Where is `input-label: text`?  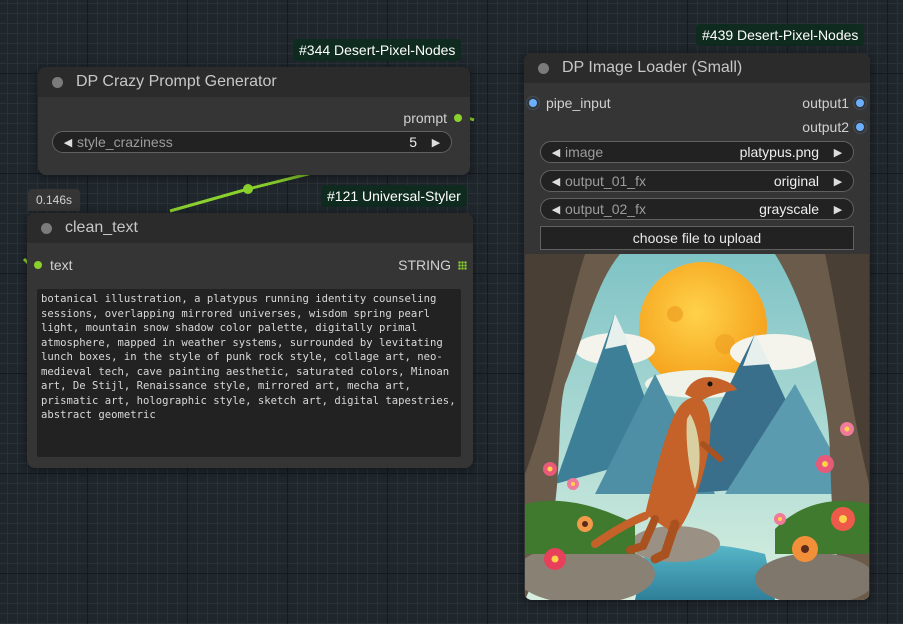 input-label: text is located at coordinates (61, 265).